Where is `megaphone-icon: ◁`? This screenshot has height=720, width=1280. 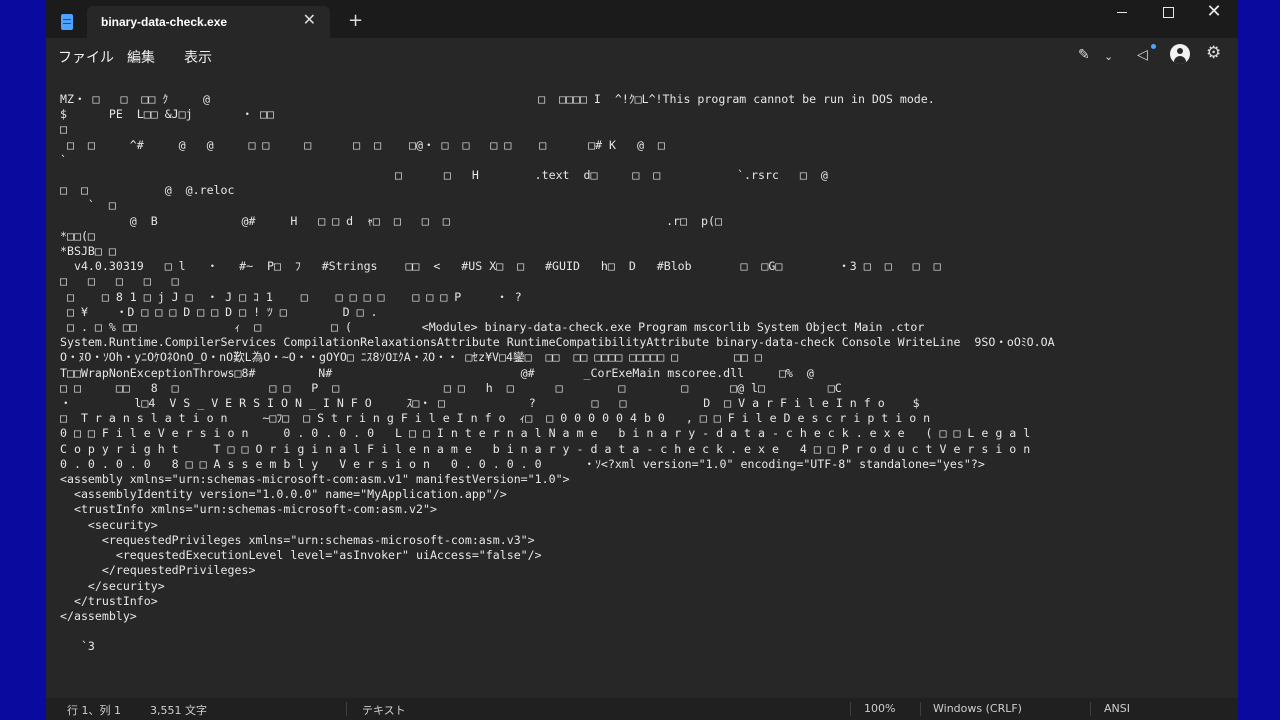
megaphone-icon: ◁ is located at coordinates (1142, 55).